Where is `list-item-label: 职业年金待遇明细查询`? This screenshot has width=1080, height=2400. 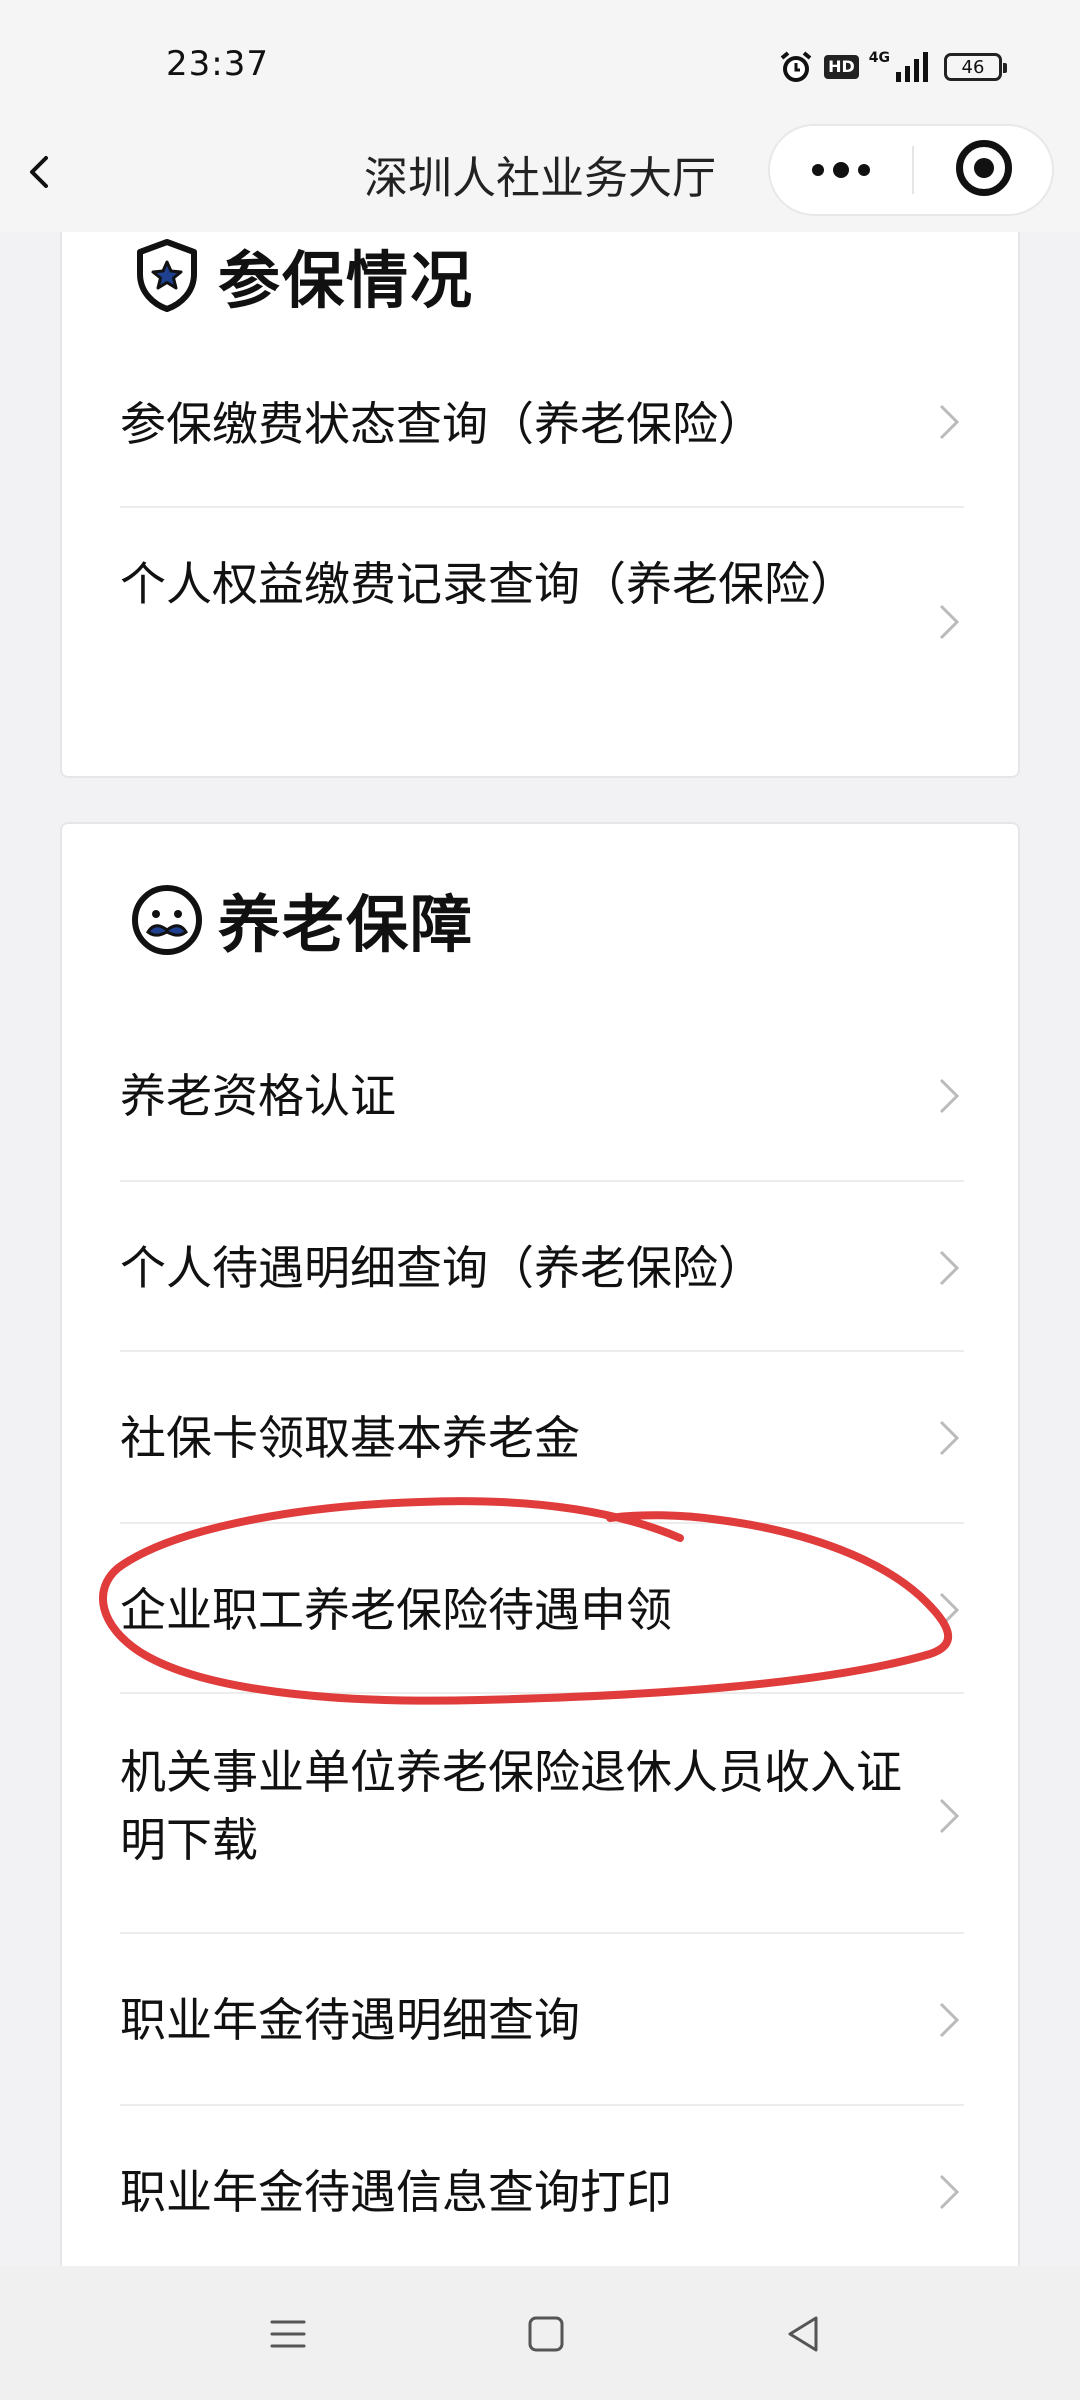 list-item-label: 职业年金待遇明细查询 is located at coordinates (350, 2020).